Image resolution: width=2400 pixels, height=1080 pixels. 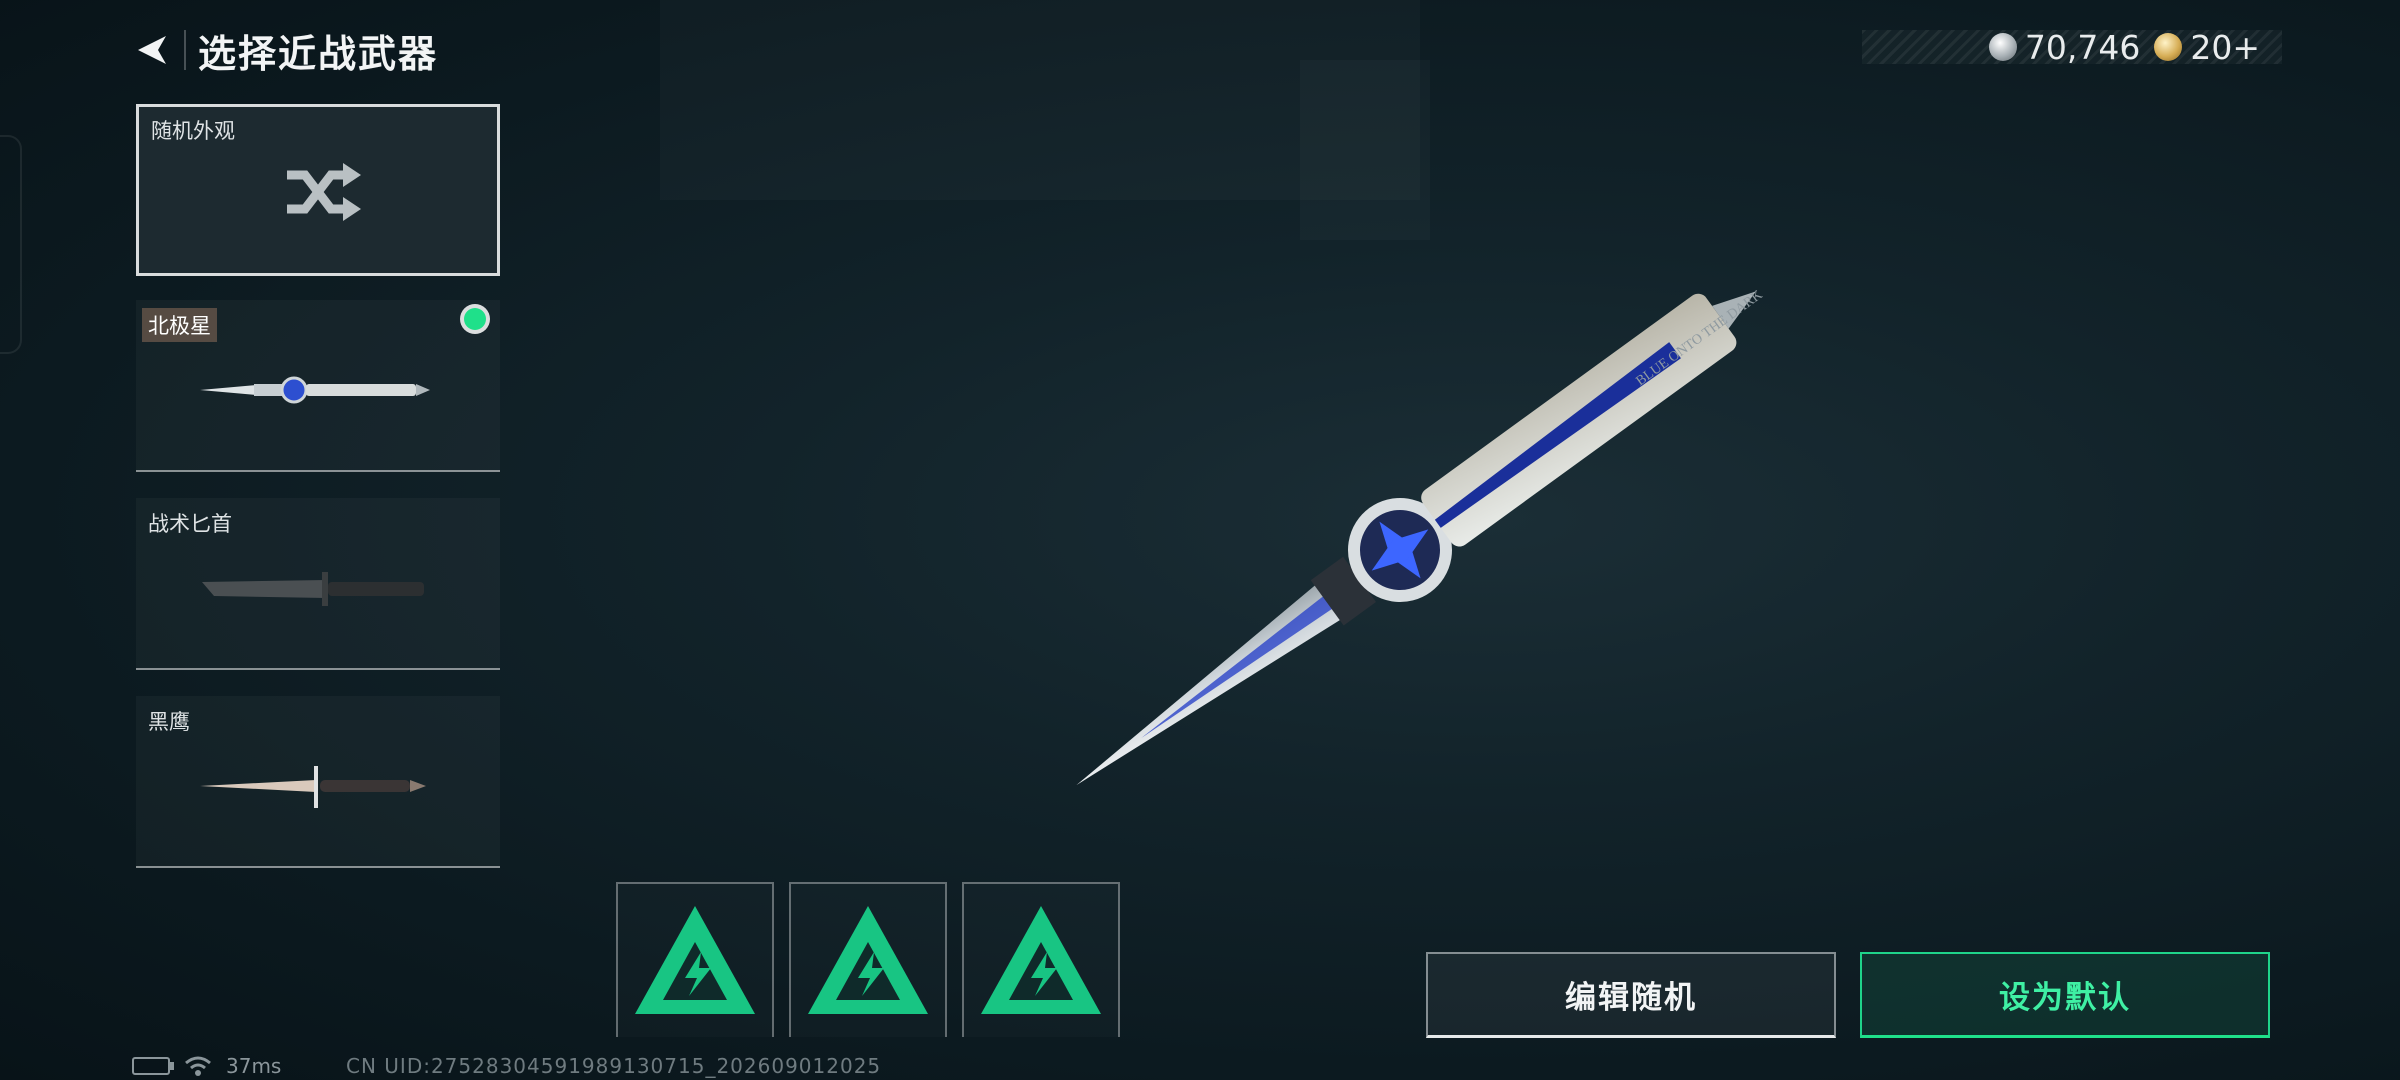 I want to click on set-default-button: 设为默认, so click(x=2065, y=995).